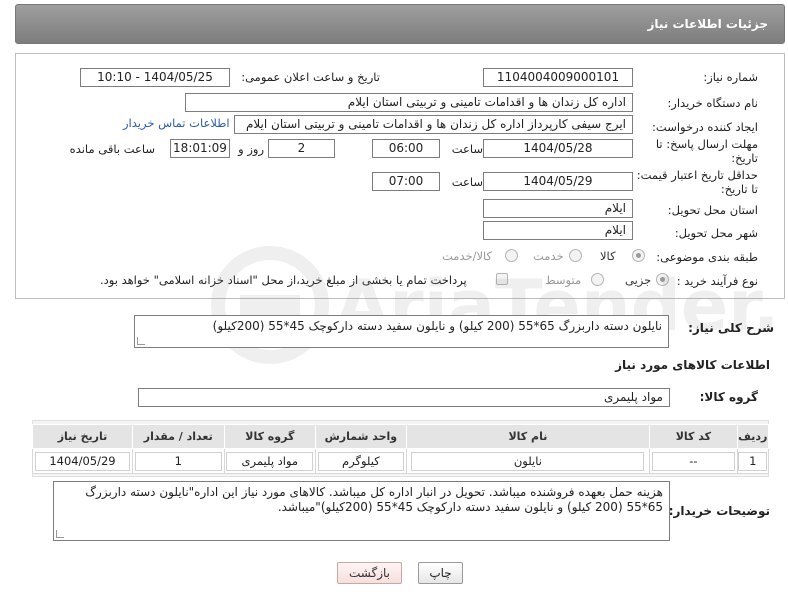 The width and height of the screenshot is (788, 598). Describe the element at coordinates (728, 397) in the screenshot. I see `goods-group-label: گروه کالا:` at that location.